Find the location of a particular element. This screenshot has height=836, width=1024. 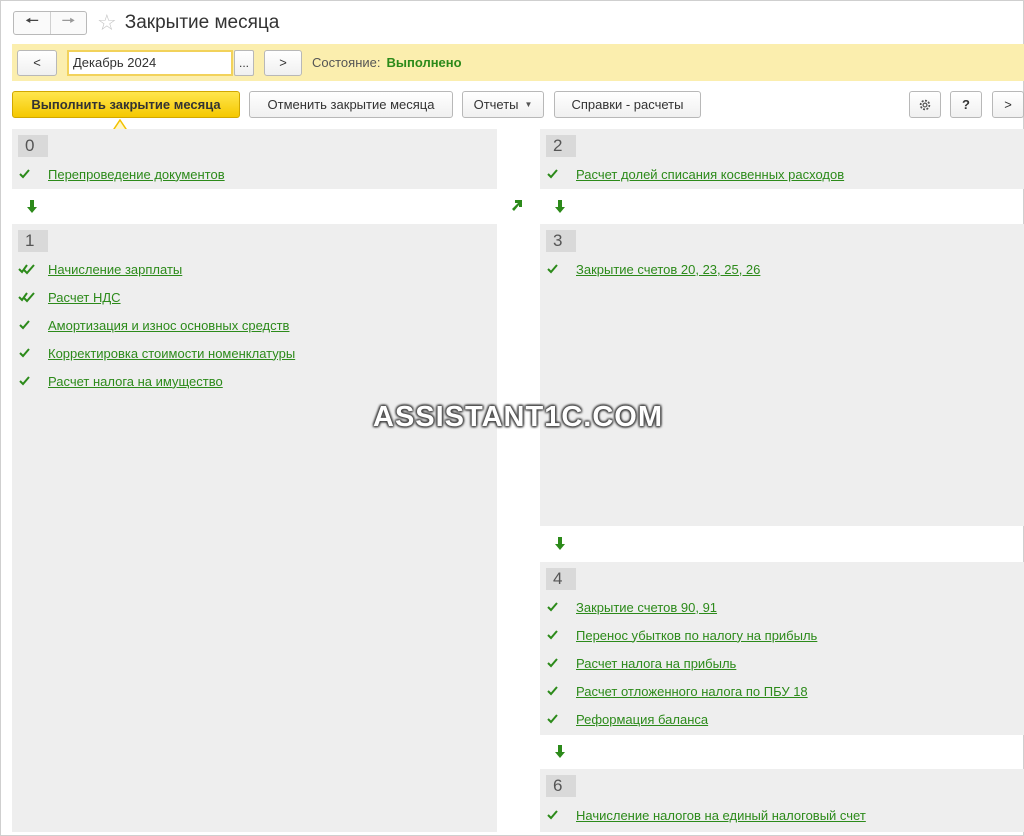

task-item: Амортизация и износ основных средств is located at coordinates (153, 325).